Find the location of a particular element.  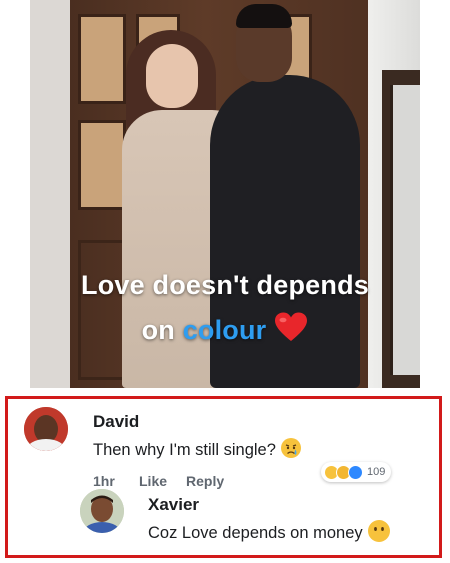

reaction-count: 109 is located at coordinates (376, 472).